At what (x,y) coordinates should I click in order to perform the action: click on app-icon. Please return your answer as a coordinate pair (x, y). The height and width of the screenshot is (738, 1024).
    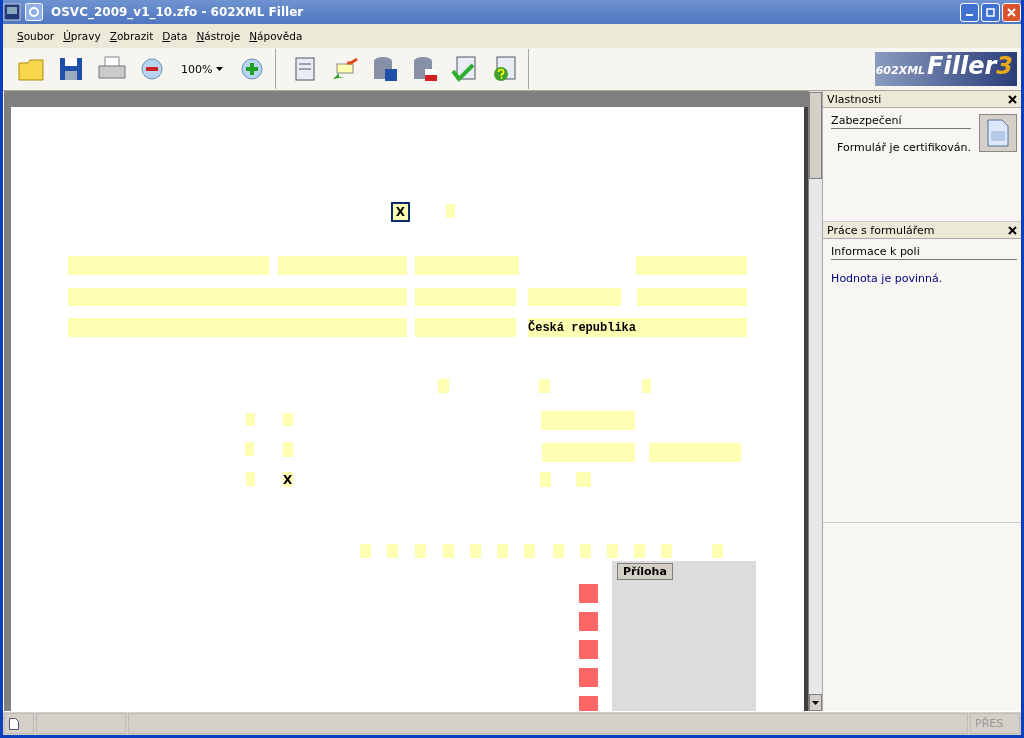
    Looking at the image, I should click on (12, 12).